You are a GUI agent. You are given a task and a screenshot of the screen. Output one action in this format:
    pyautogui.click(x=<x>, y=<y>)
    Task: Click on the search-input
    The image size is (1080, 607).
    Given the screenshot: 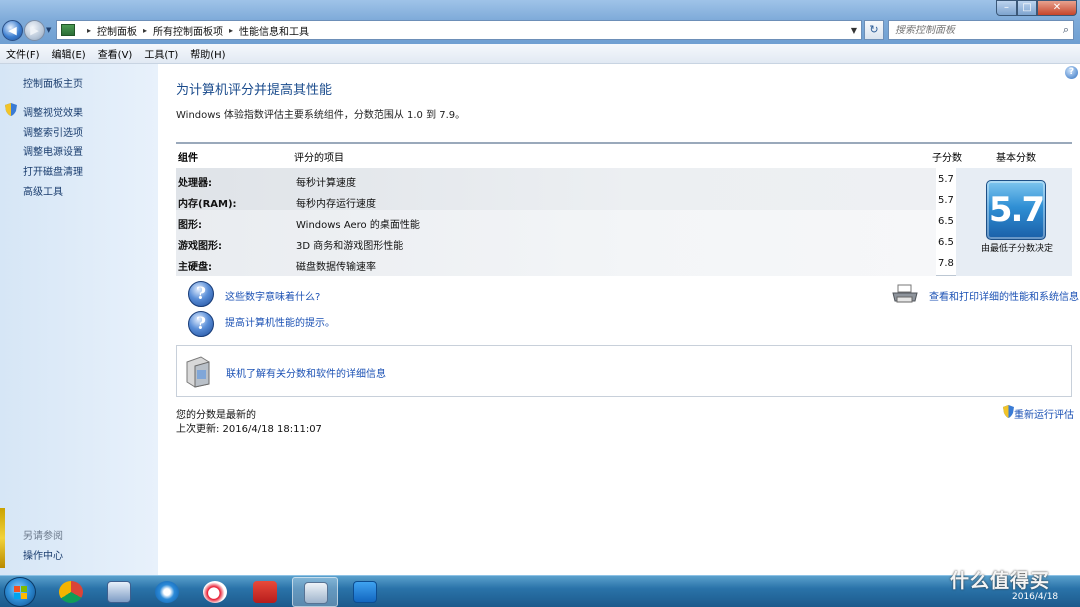 What is the action you would take?
    pyautogui.click(x=970, y=30)
    